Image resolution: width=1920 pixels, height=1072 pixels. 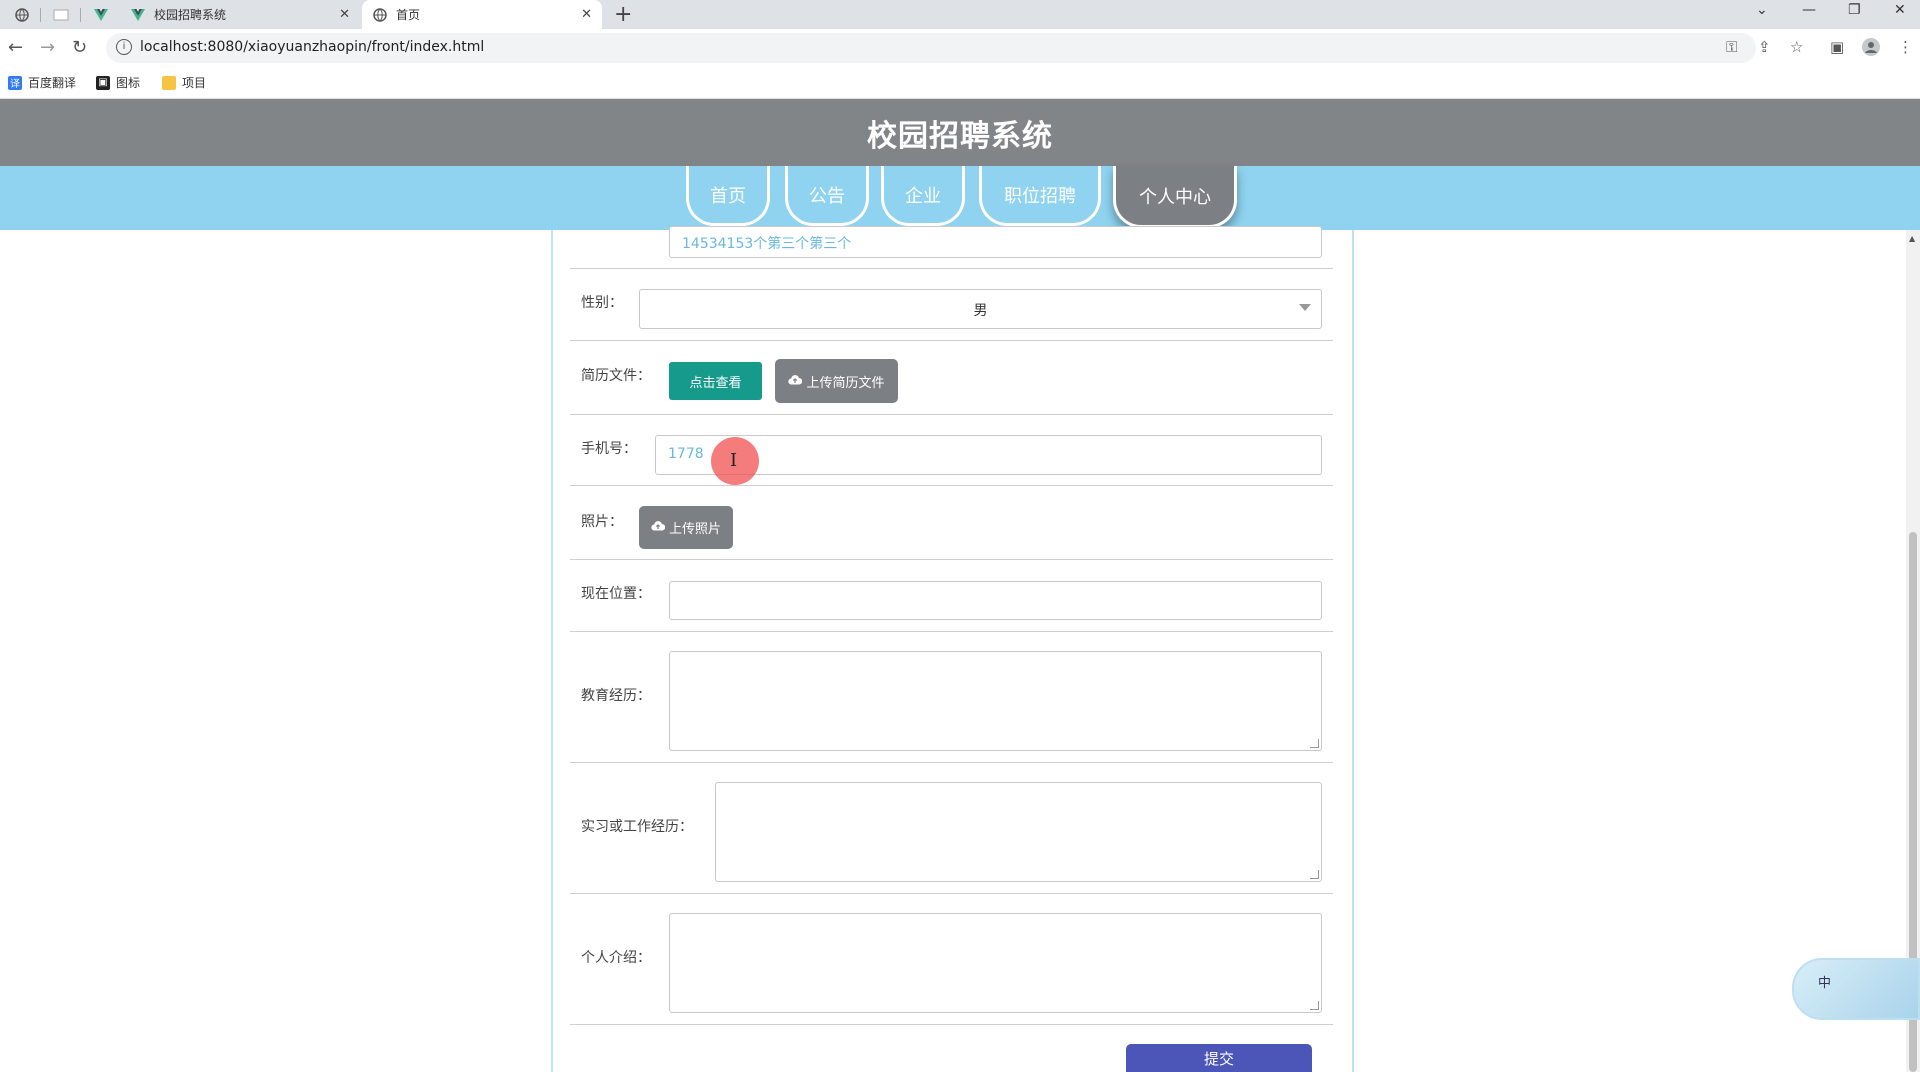 What do you see at coordinates (1809, 10) in the screenshot?
I see `minimize-icon: —` at bounding box center [1809, 10].